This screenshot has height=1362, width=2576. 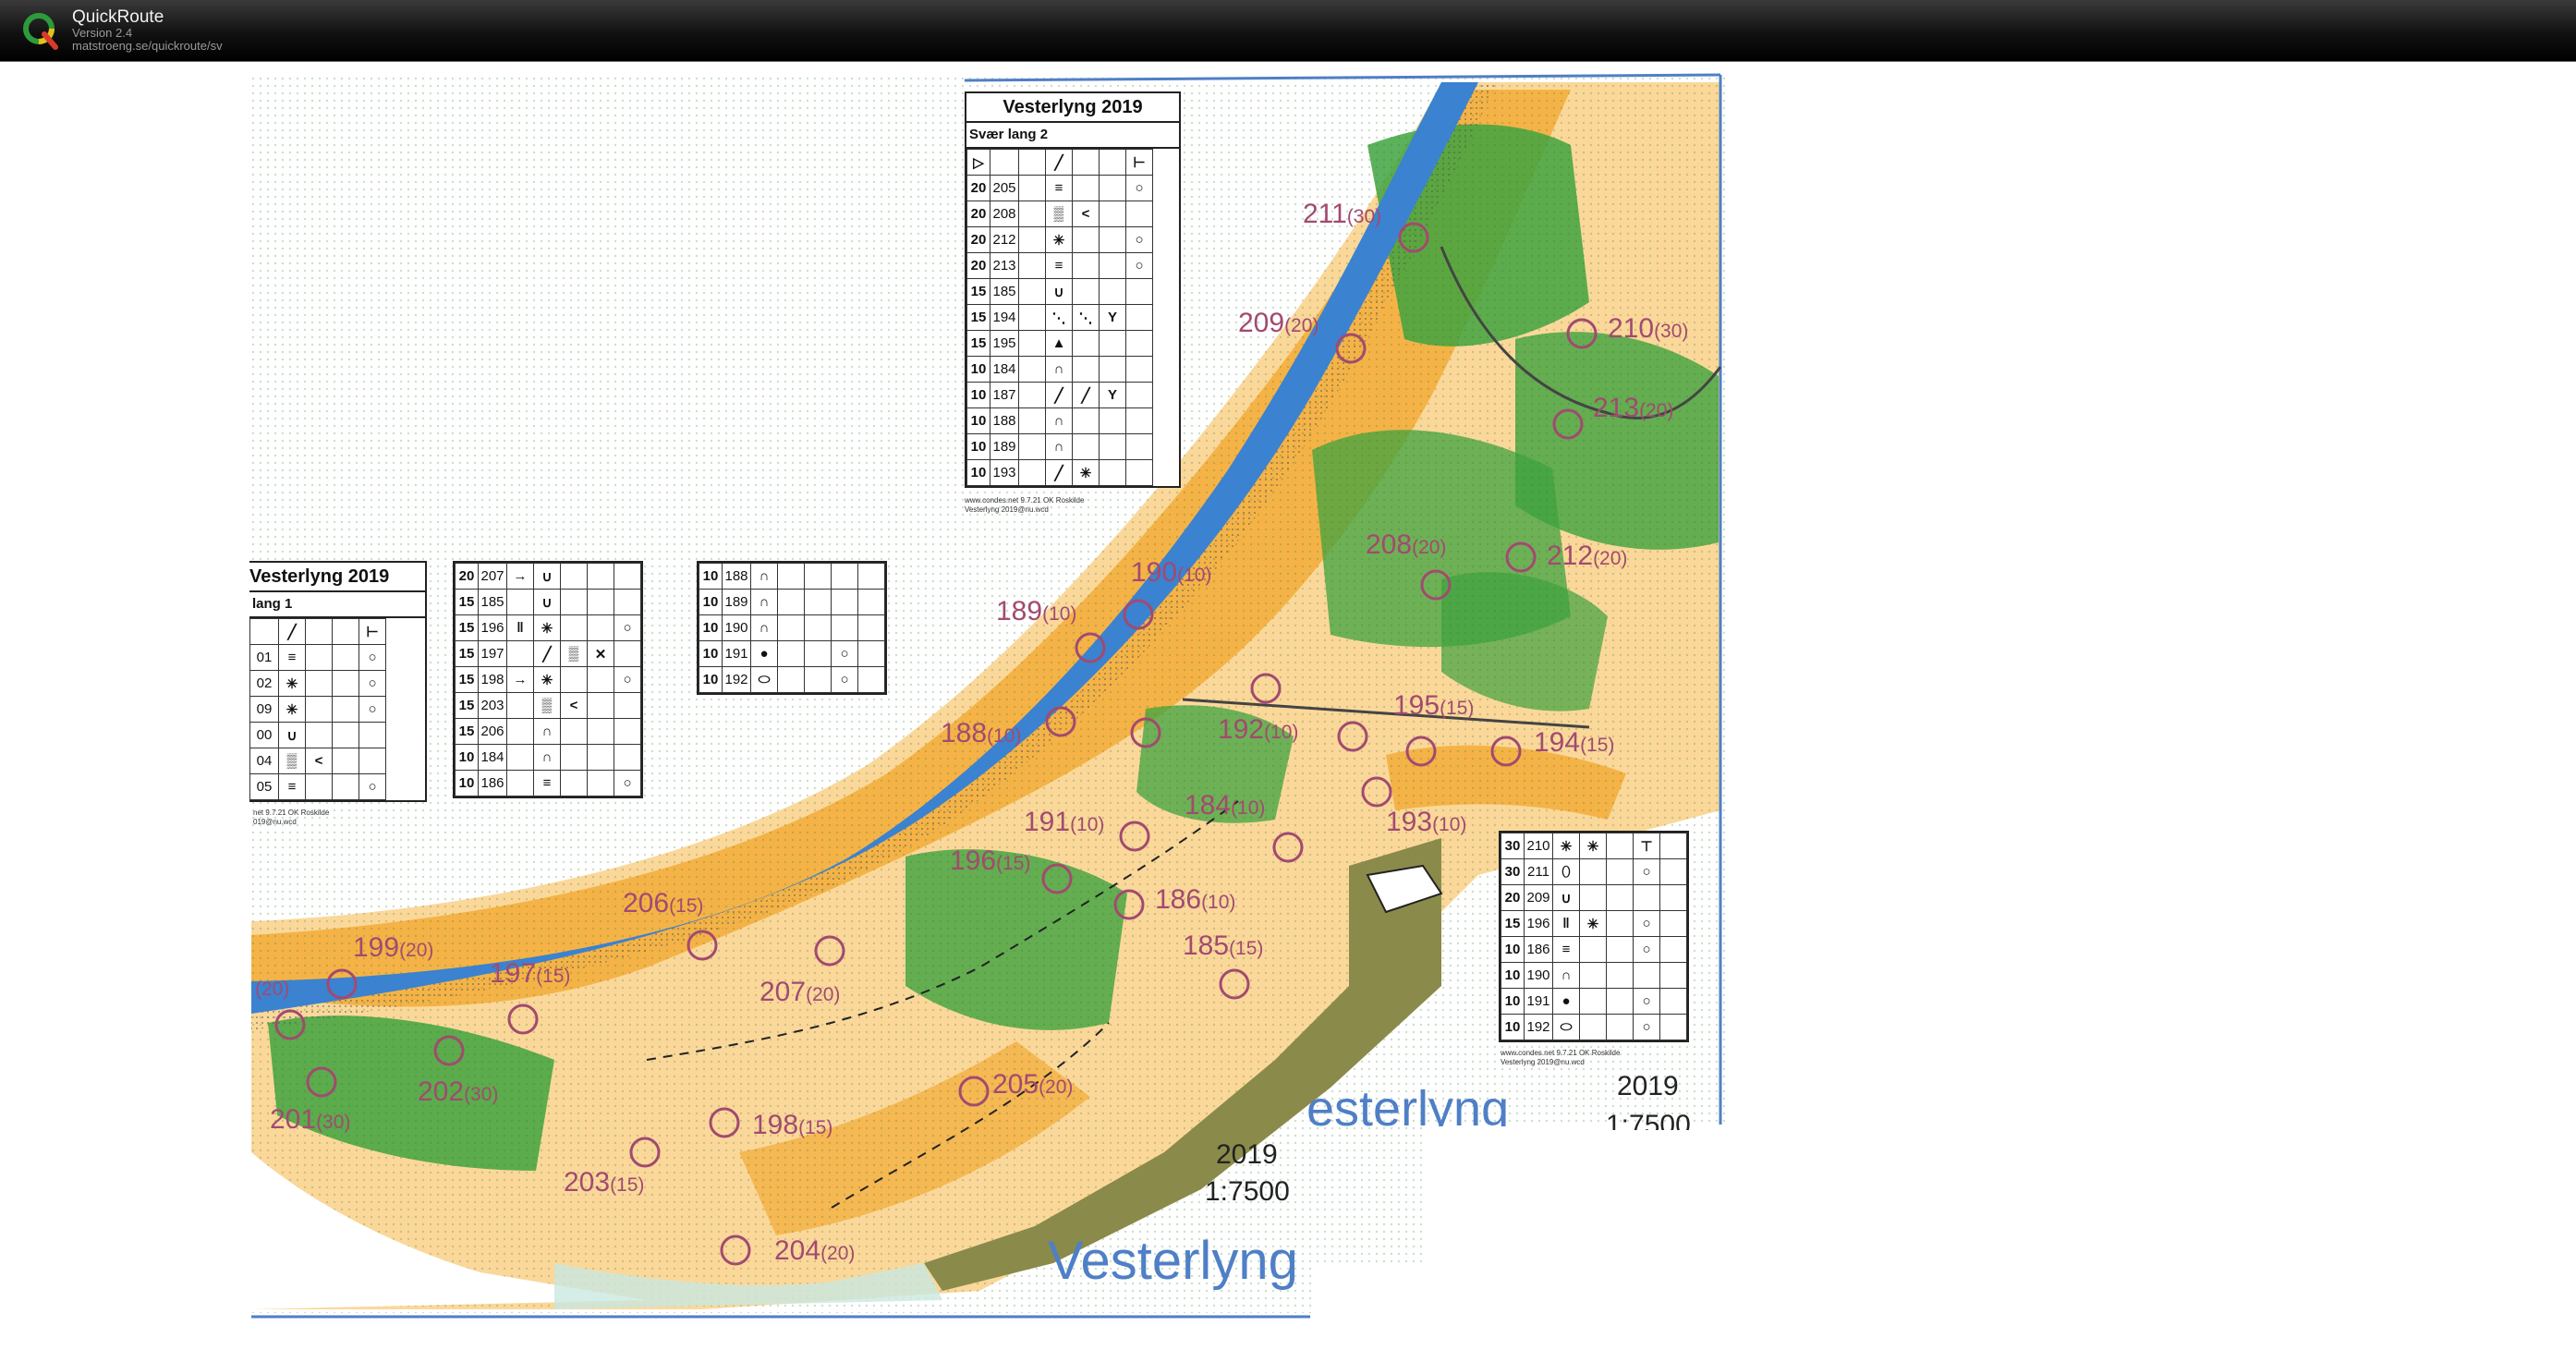 What do you see at coordinates (118, 17) in the screenshot?
I see `app-name: QuickRoute` at bounding box center [118, 17].